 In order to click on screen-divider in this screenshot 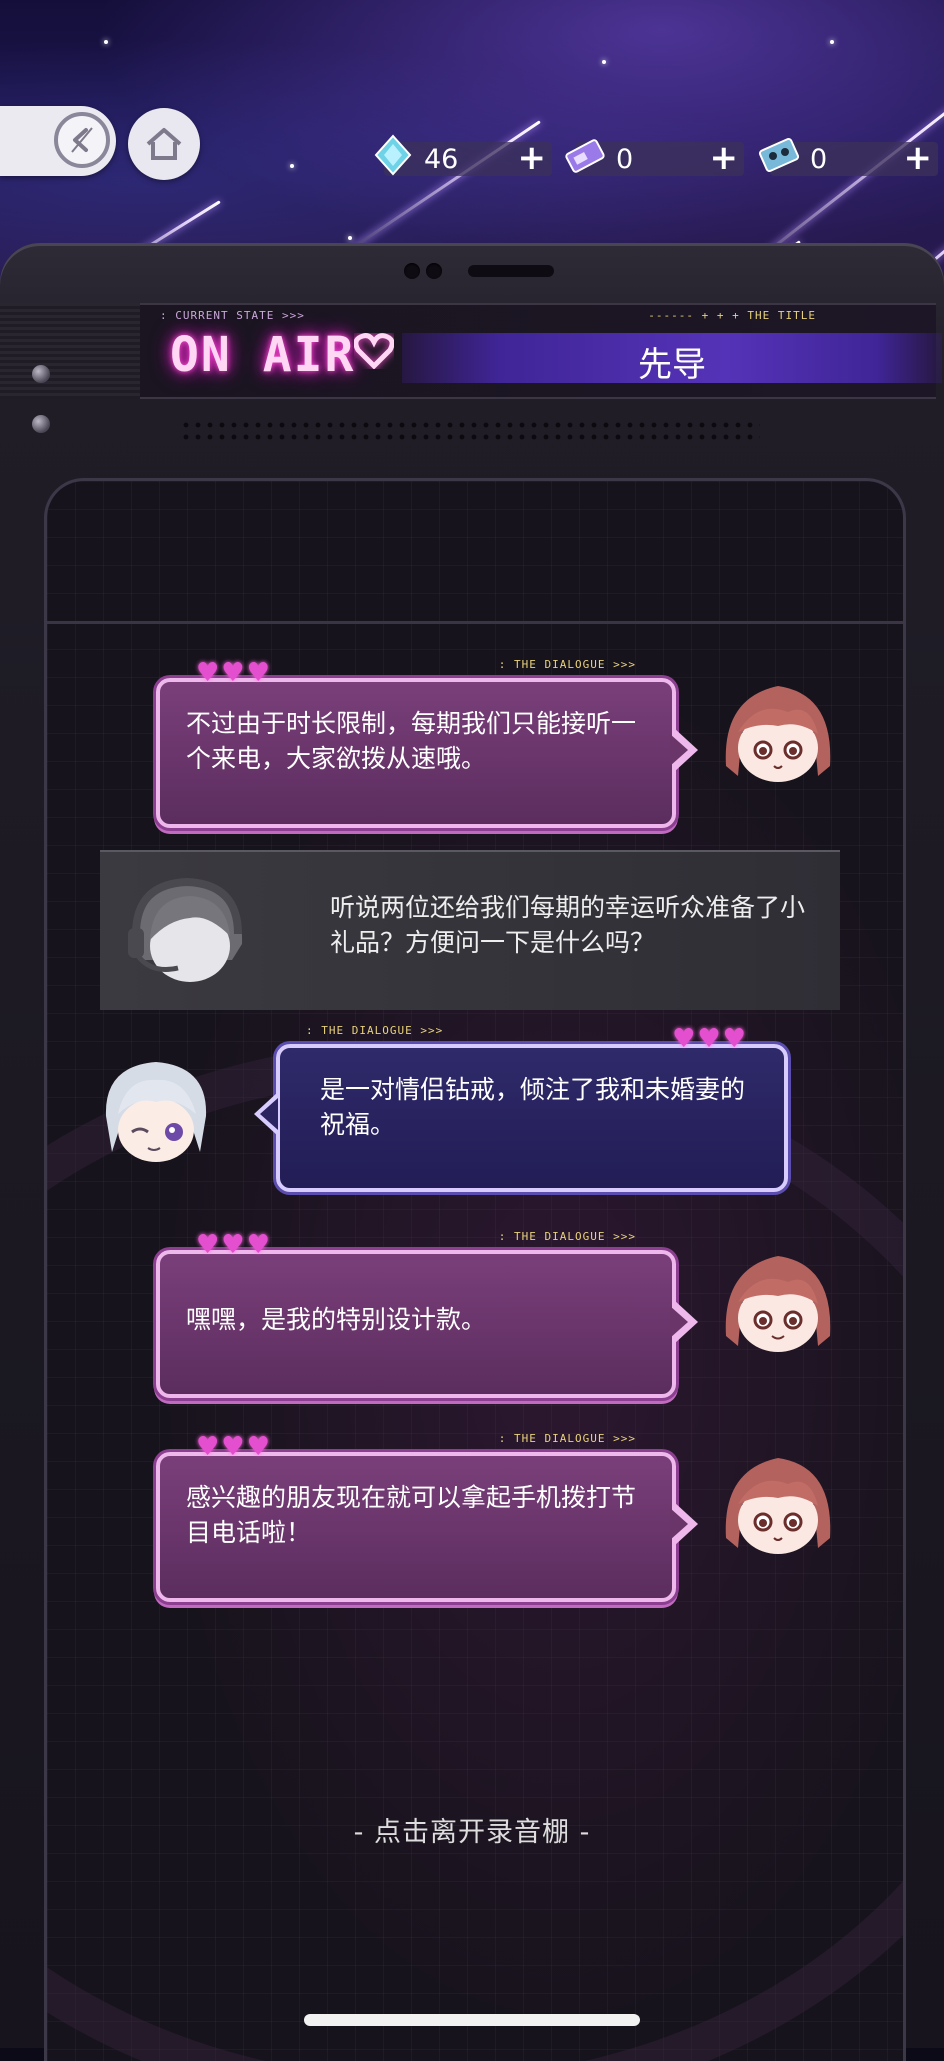, I will do `click(475, 622)`.